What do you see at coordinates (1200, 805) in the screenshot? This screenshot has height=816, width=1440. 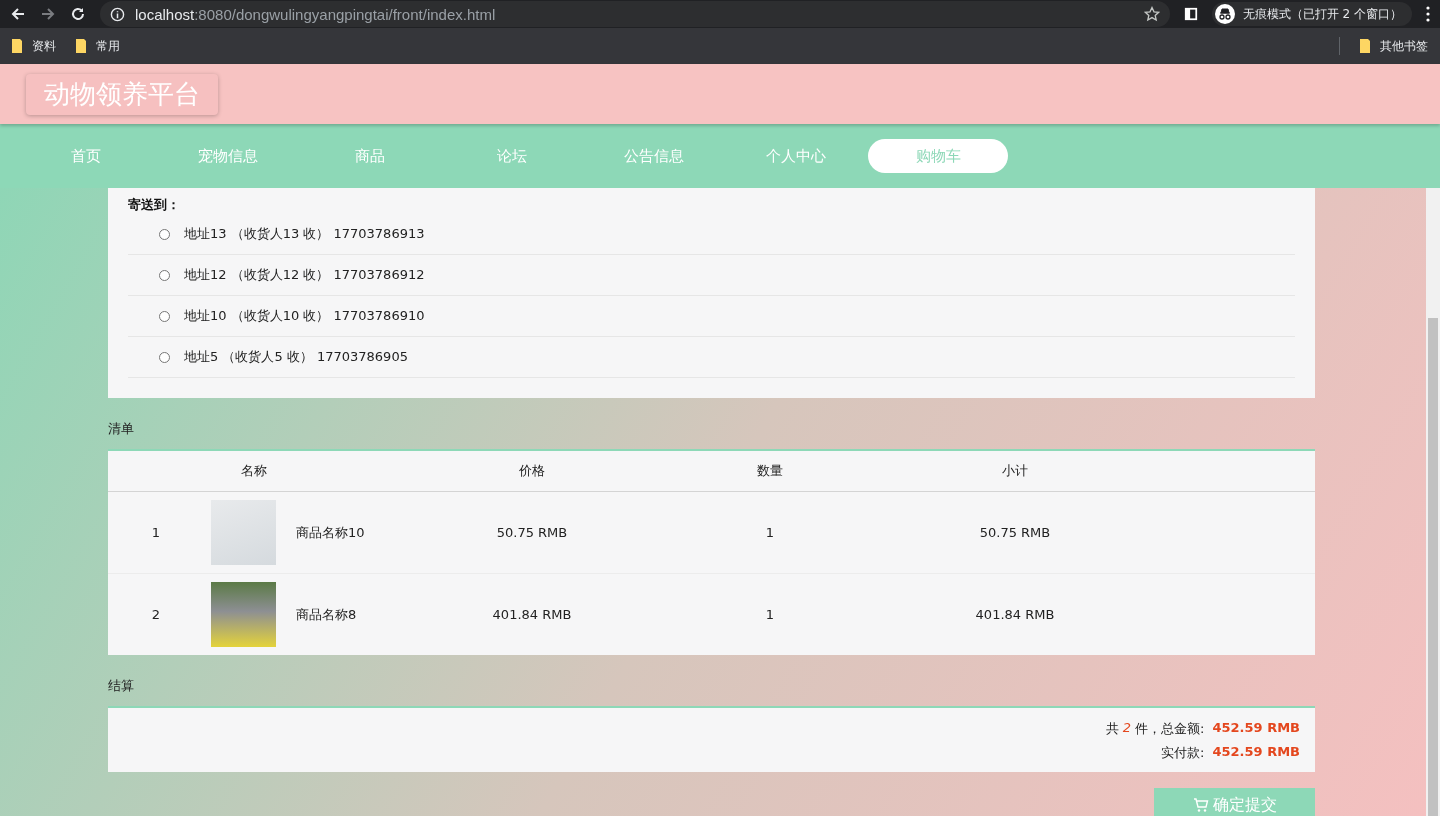 I see `cart-icon` at bounding box center [1200, 805].